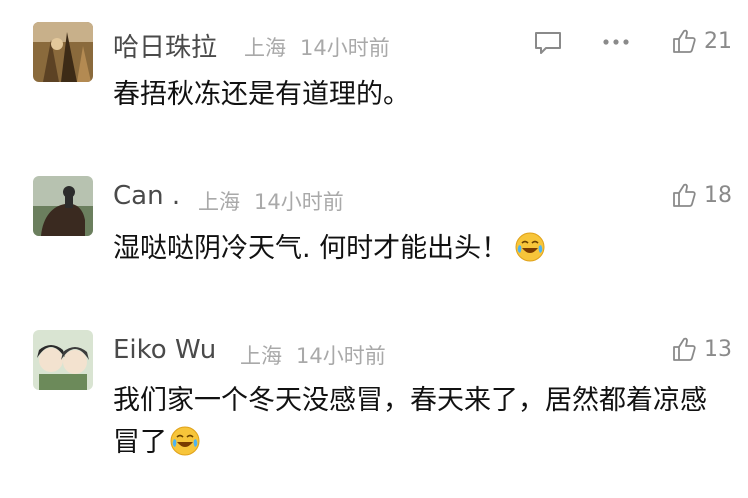 This screenshot has height=498, width=748. What do you see at coordinates (311, 248) in the screenshot?
I see `comment-text-body: 湿哒哒阴冷天气. 何时才能出头！` at bounding box center [311, 248].